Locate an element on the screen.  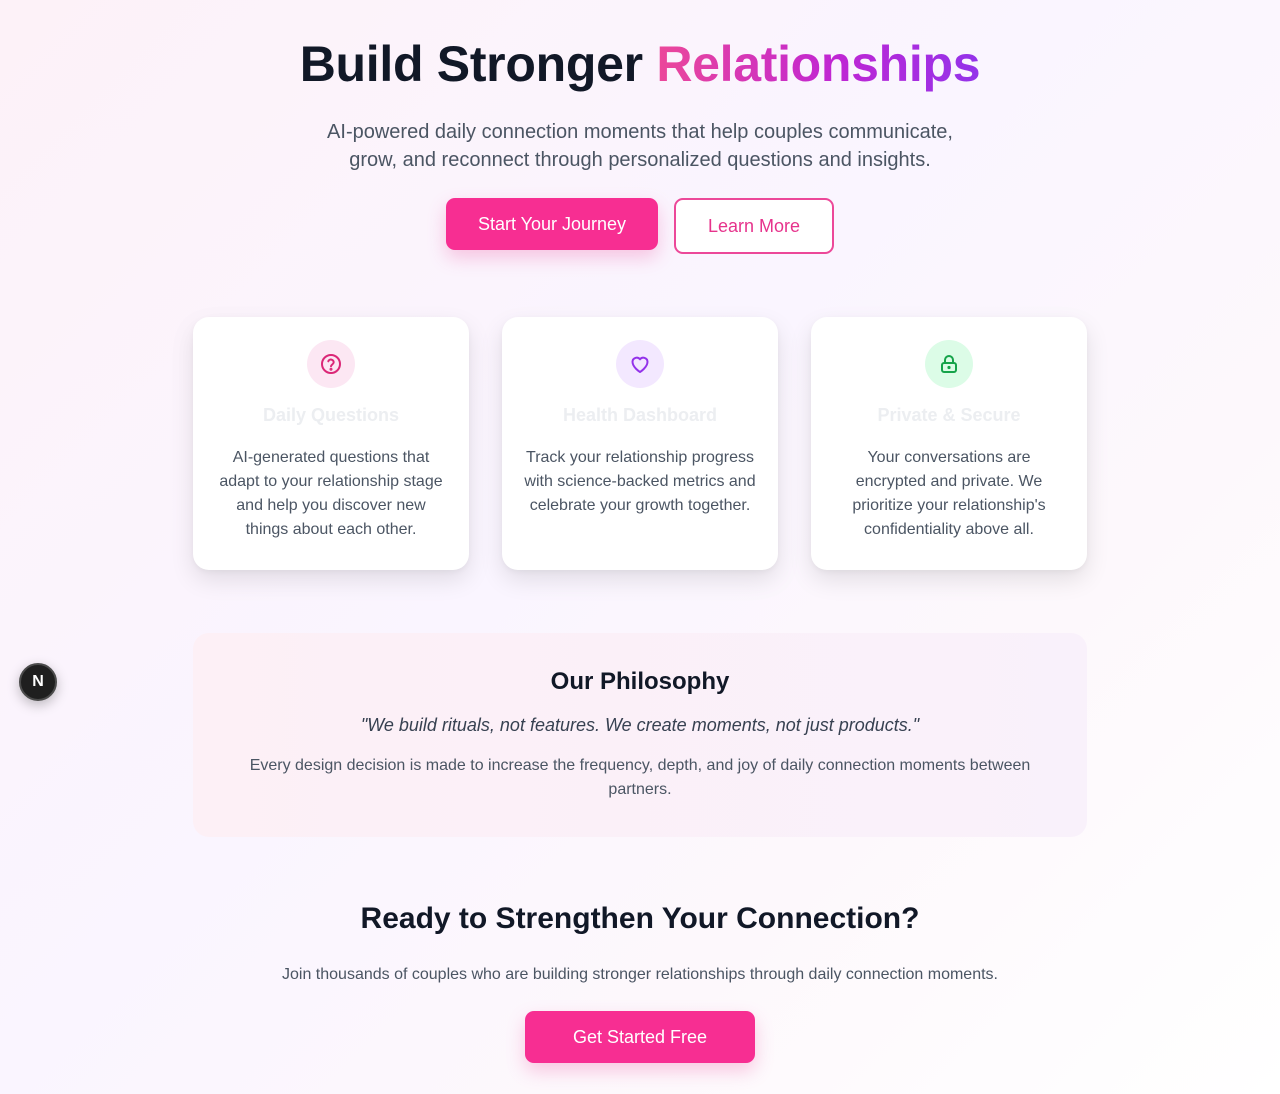
question-circle-icon is located at coordinates (331, 364).